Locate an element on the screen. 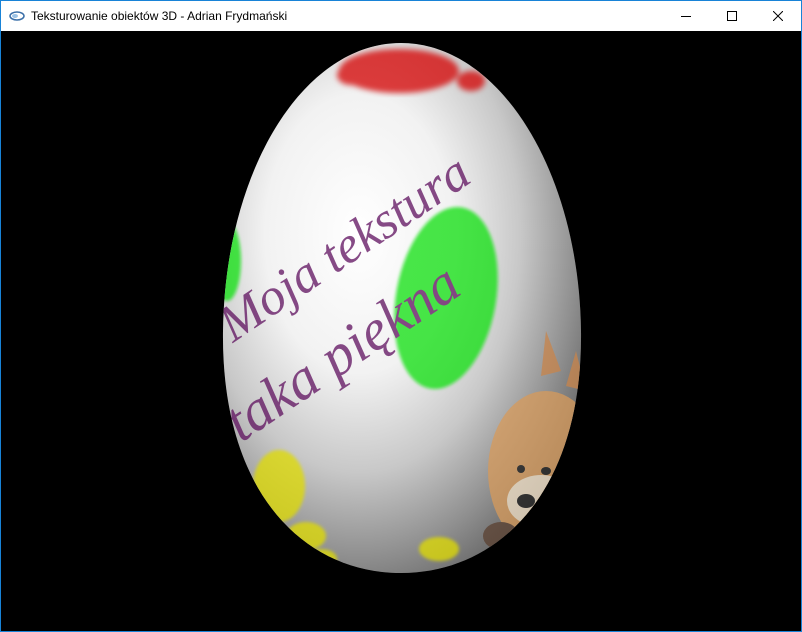  maximize-icon is located at coordinates (732, 16).